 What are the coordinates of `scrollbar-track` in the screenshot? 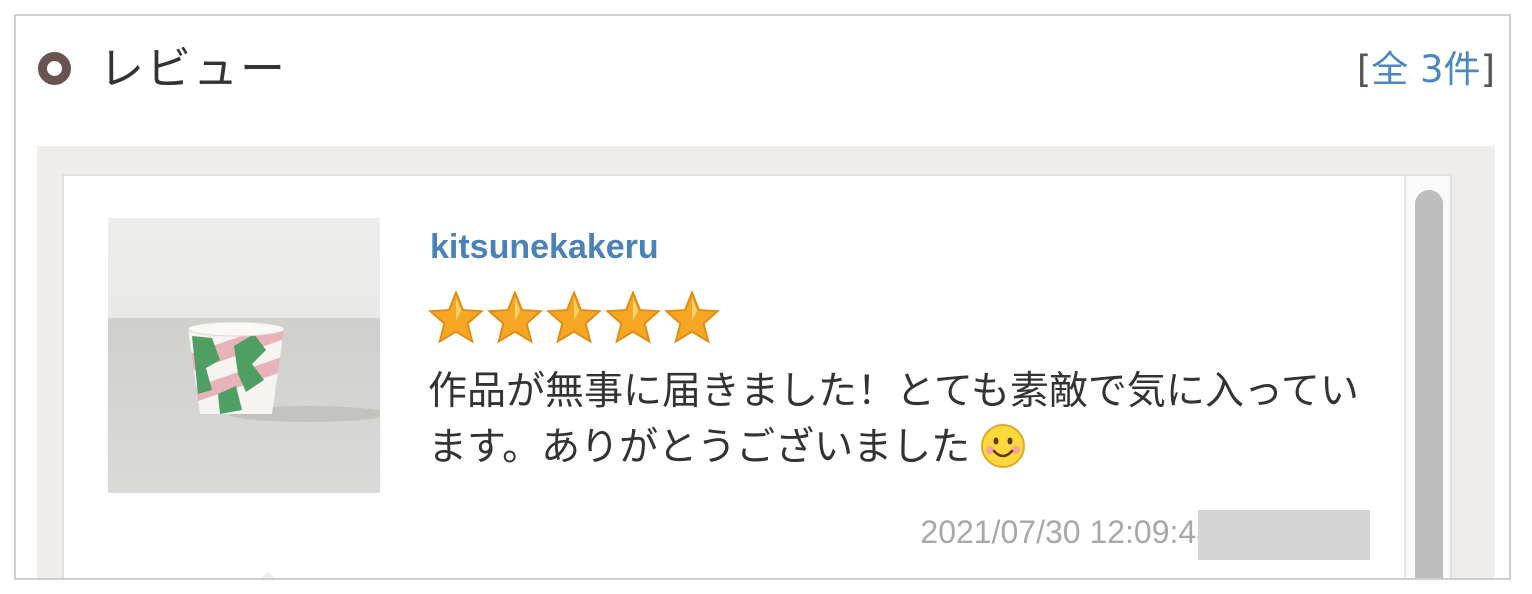 It's located at (1427, 377).